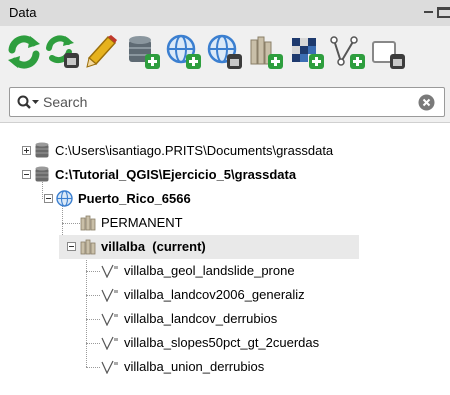 Image resolution: width=450 pixels, height=395 pixels. Describe the element at coordinates (63, 52) in the screenshot. I see `sync-location-icon` at that location.